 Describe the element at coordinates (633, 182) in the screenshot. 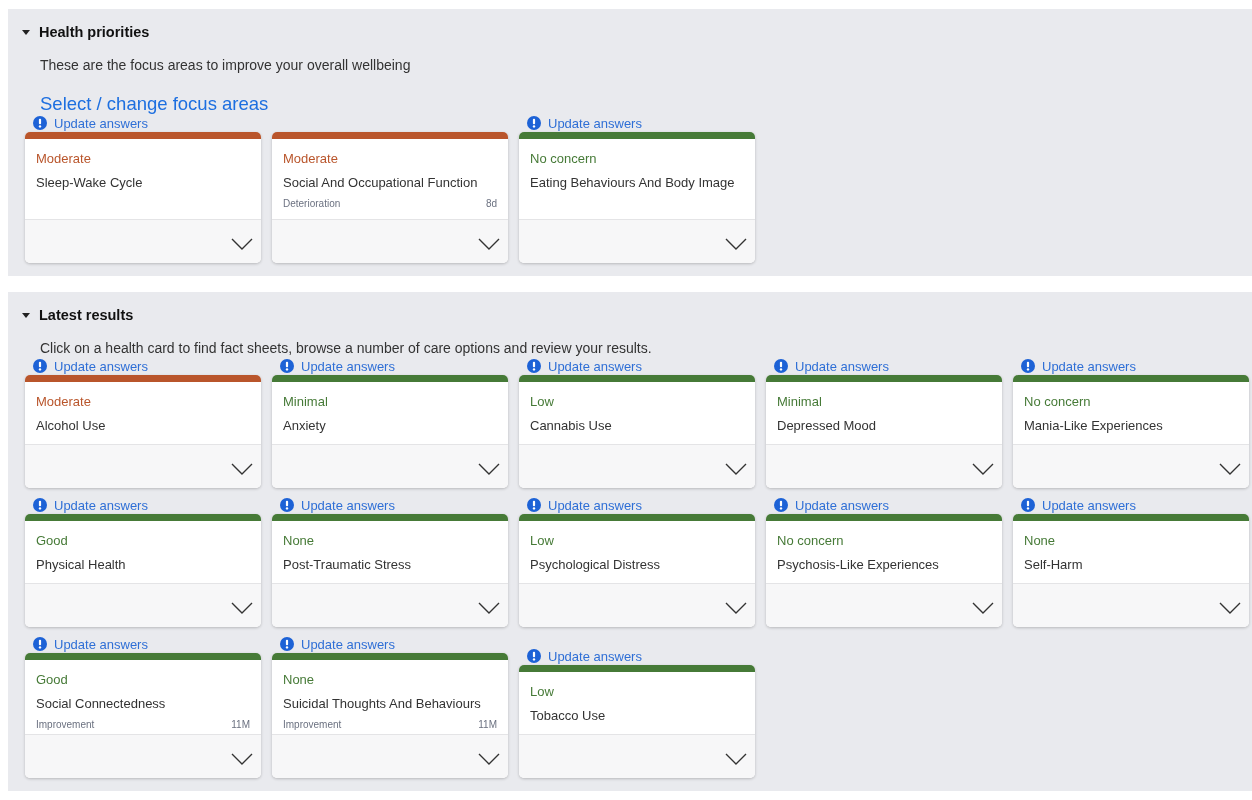

I see `card-title: Eating Behaviours And Body Image` at that location.